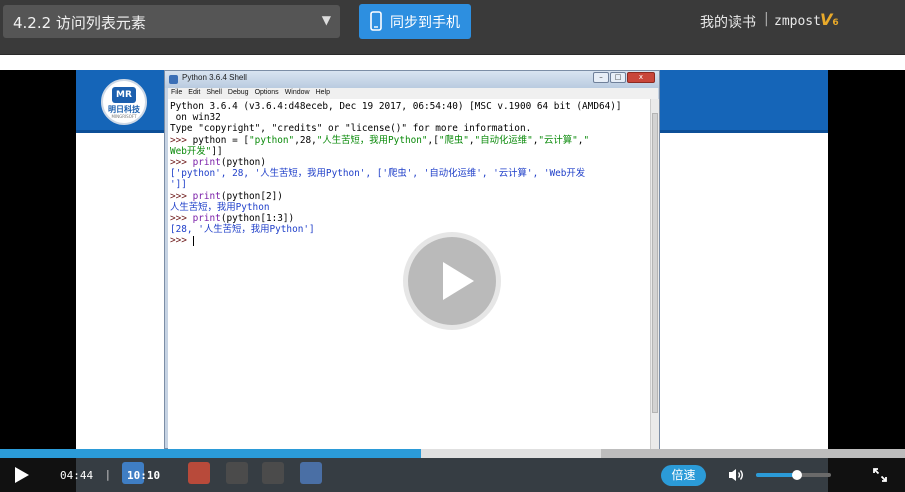 The height and width of the screenshot is (492, 905). I want to click on logo-sub: MINGRISOFT, so click(124, 116).